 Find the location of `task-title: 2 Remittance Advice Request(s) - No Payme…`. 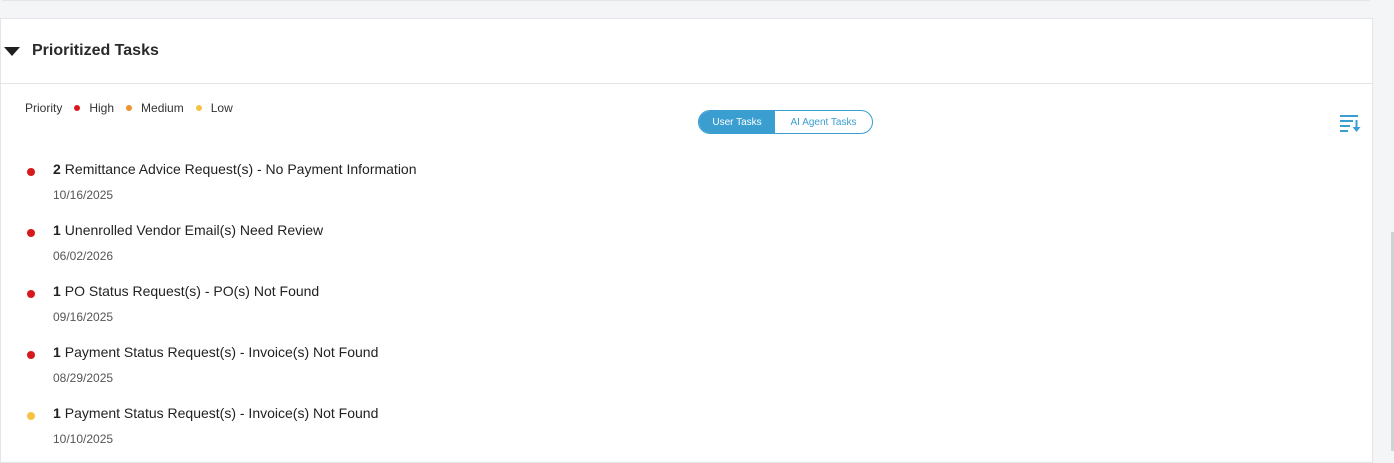

task-title: 2 Remittance Advice Request(s) - No Payme… is located at coordinates (235, 169).